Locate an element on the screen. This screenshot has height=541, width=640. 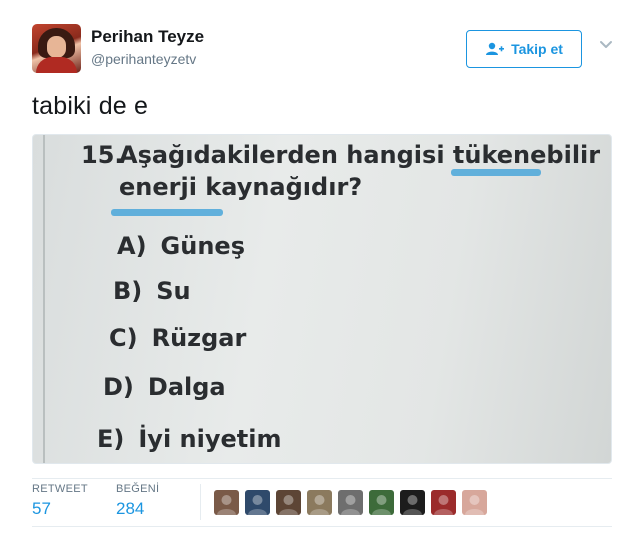
avatar-face is located at coordinates (56, 47).